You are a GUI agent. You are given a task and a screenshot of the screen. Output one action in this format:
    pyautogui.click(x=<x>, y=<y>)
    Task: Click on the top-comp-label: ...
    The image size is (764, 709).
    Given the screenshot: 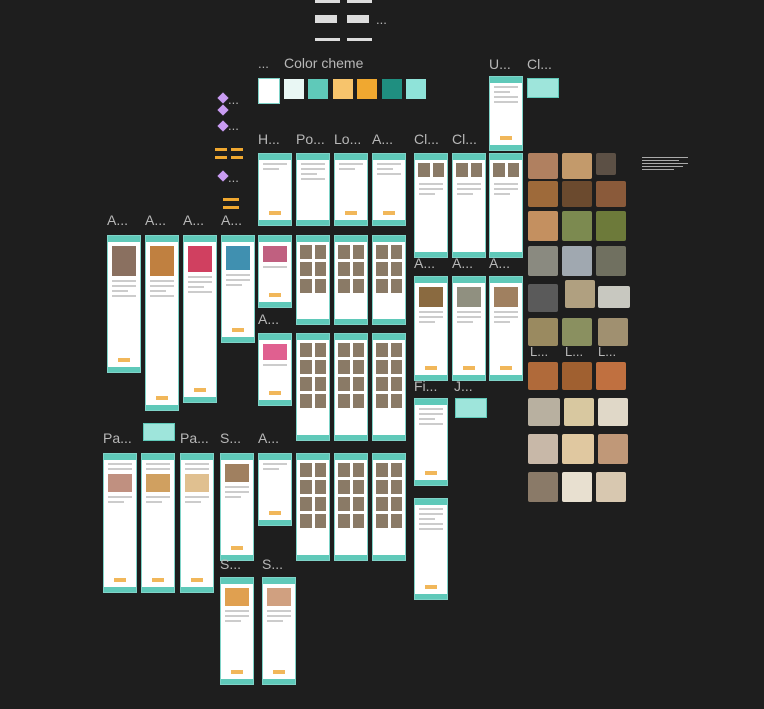 What is the action you would take?
    pyautogui.click(x=381, y=19)
    